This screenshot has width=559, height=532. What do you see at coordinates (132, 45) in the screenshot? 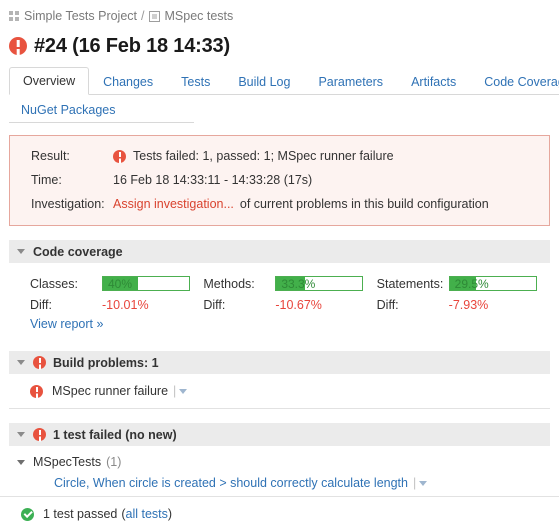
I see `build-number-title: #24 (16 Feb 18 14:33)` at bounding box center [132, 45].